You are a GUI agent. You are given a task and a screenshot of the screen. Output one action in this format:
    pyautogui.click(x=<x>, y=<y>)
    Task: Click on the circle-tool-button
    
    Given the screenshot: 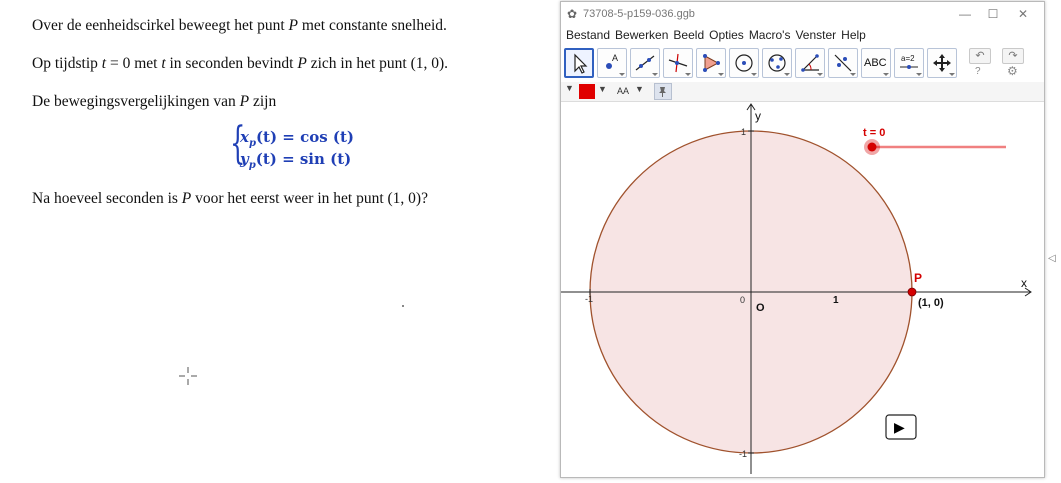 What is the action you would take?
    pyautogui.click(x=744, y=63)
    